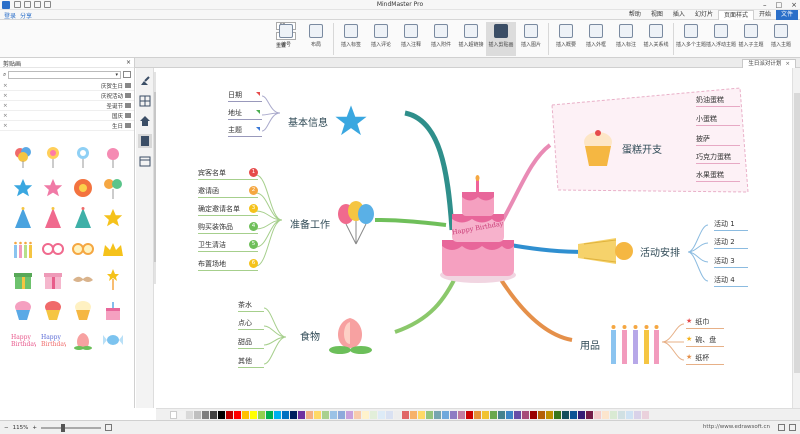 The image size is (800, 434). I want to click on flower-icon, so click(83, 188).